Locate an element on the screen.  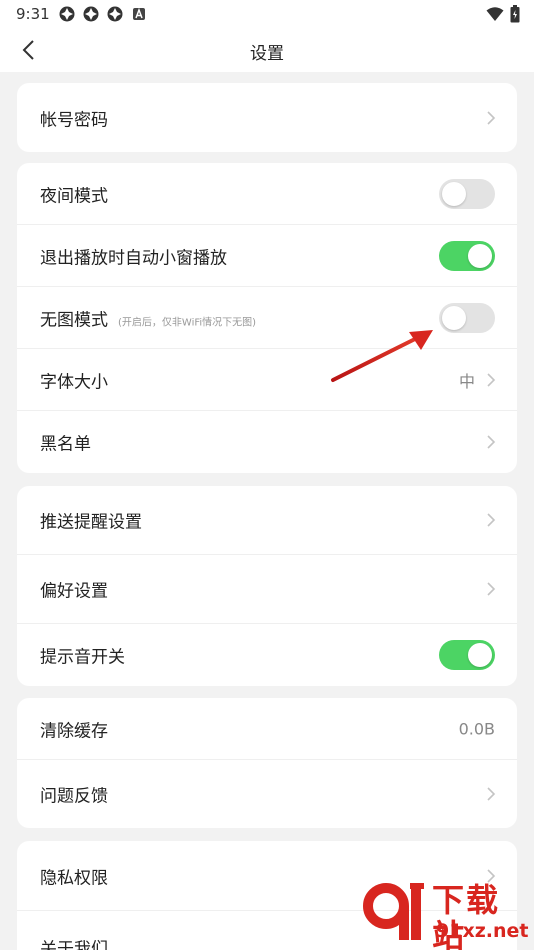
feedback-row: 问题反馈 is located at coordinates (267, 794).